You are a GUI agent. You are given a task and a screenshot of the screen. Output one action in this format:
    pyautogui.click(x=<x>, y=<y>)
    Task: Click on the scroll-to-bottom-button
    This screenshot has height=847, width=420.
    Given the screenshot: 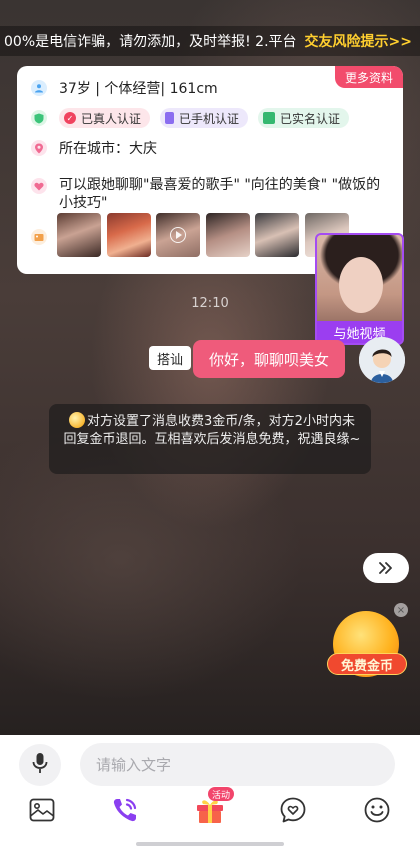 What is the action you would take?
    pyautogui.click(x=386, y=568)
    